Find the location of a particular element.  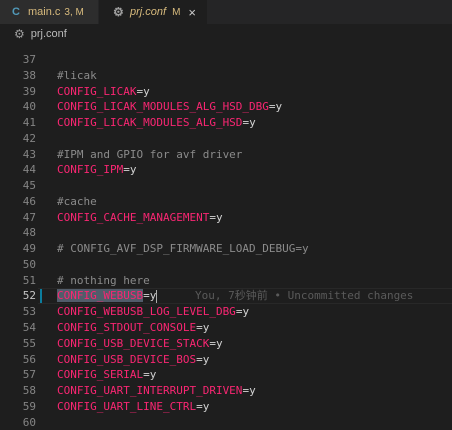

code-line: 43 #IPM and GPIO for avf driver is located at coordinates (226, 155).